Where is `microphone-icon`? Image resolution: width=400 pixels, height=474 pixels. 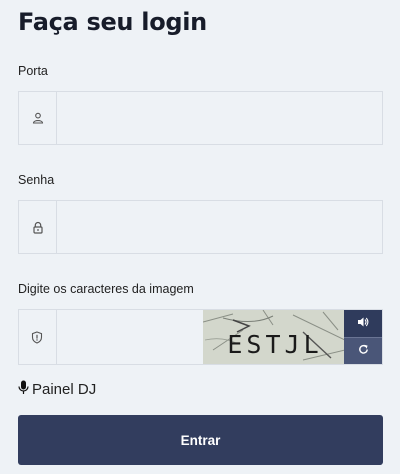 microphone-icon is located at coordinates (23, 389).